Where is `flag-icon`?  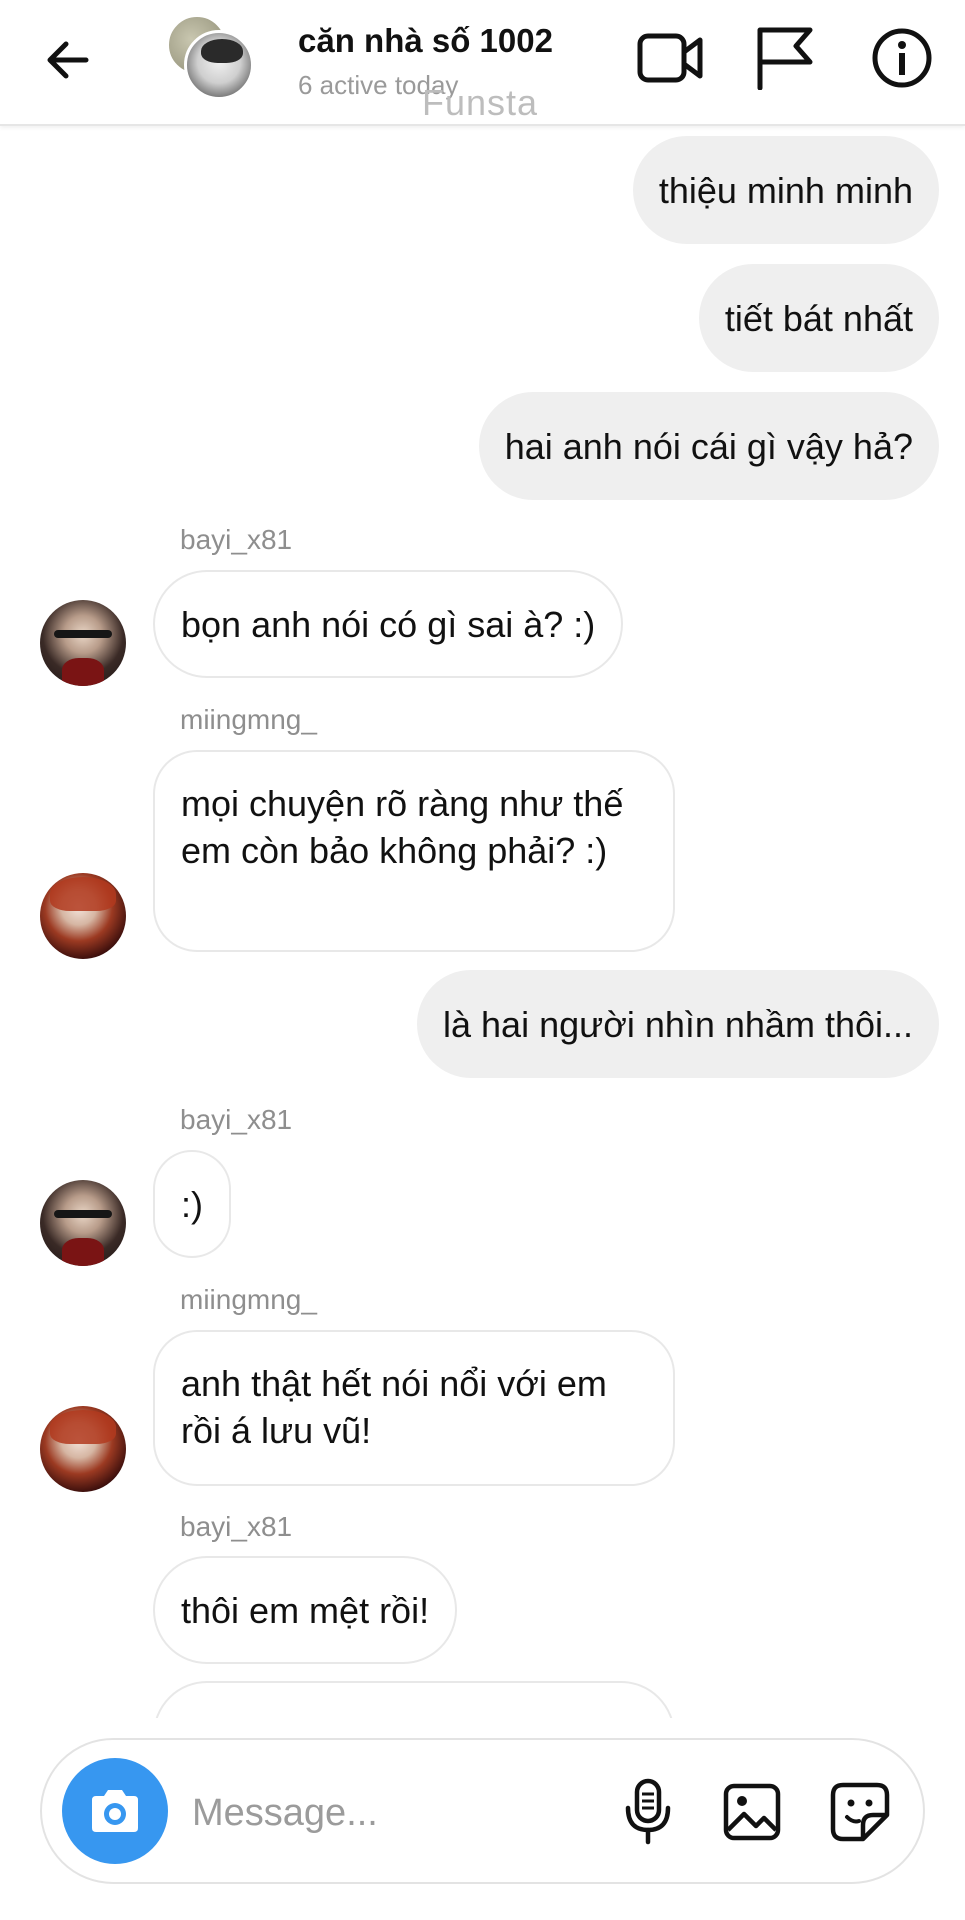
flag-icon is located at coordinates (785, 58).